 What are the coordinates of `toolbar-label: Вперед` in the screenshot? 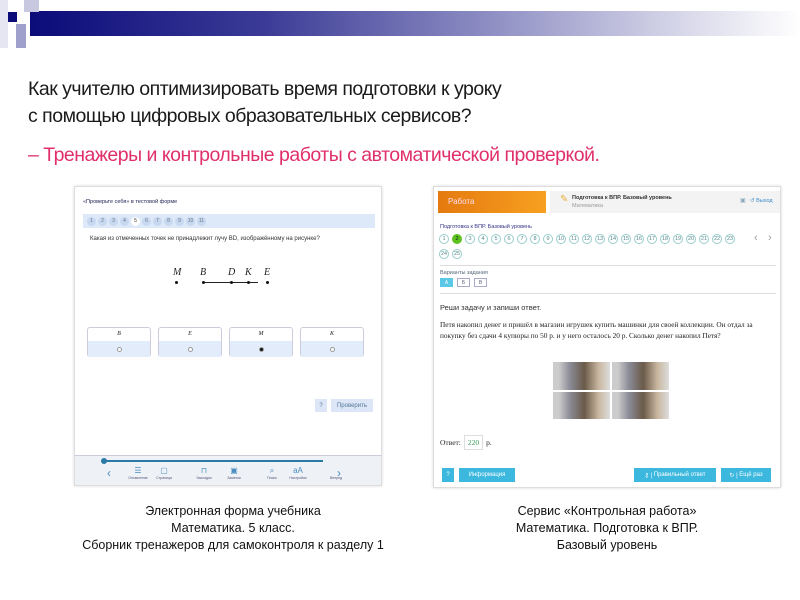 It's located at (336, 478).